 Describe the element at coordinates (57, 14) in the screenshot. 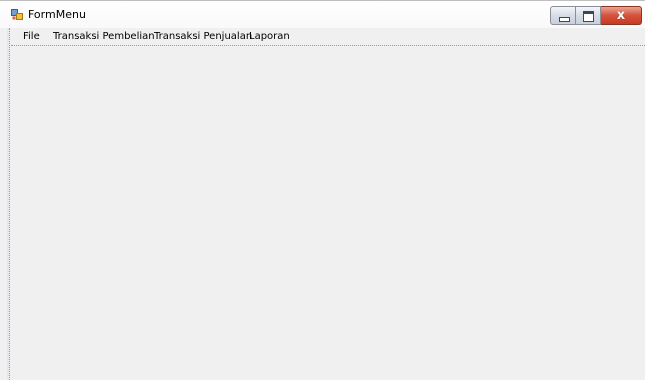

I see `window-title: FormMenu` at that location.